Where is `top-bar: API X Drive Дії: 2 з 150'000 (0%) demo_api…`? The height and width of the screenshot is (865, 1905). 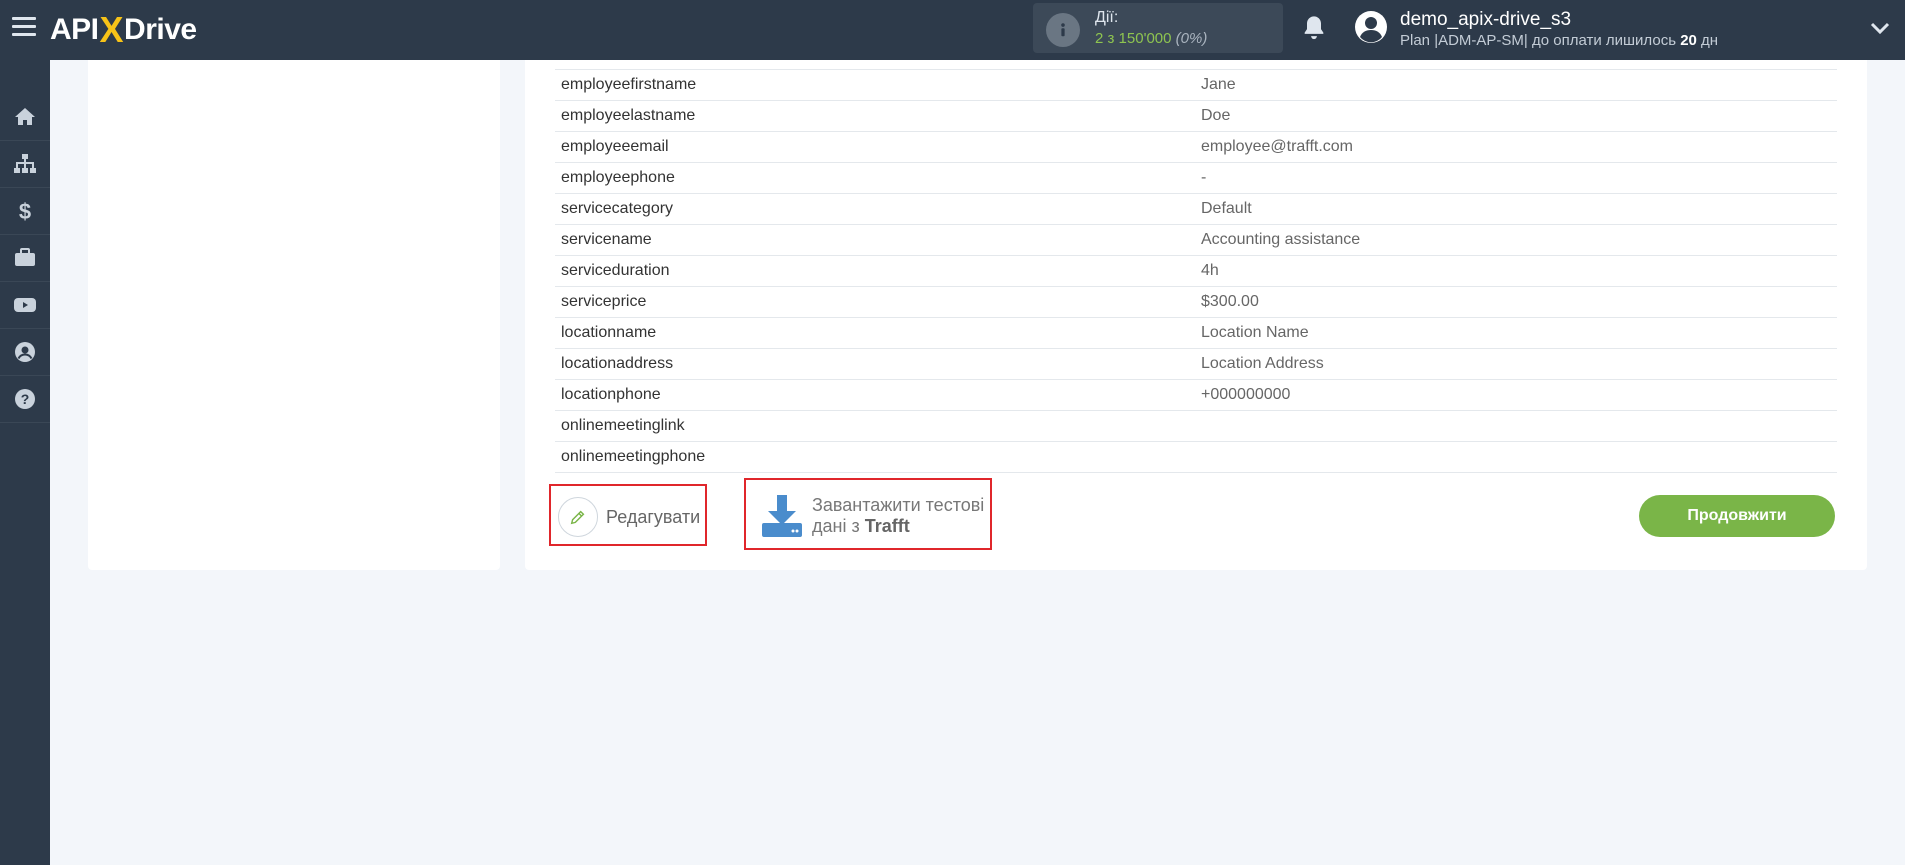
top-bar: API X Drive Дії: 2 з 150'000 (0%) demo_api… is located at coordinates (952, 30).